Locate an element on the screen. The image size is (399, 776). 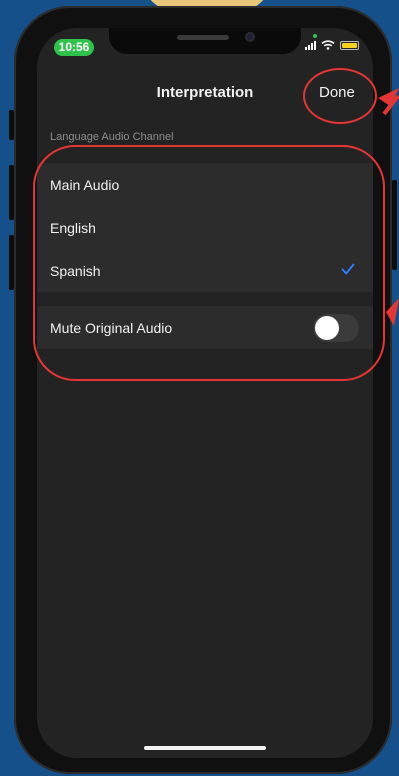
mute-original-audio-row: Mute Original Audio is located at coordinates (205, 327).